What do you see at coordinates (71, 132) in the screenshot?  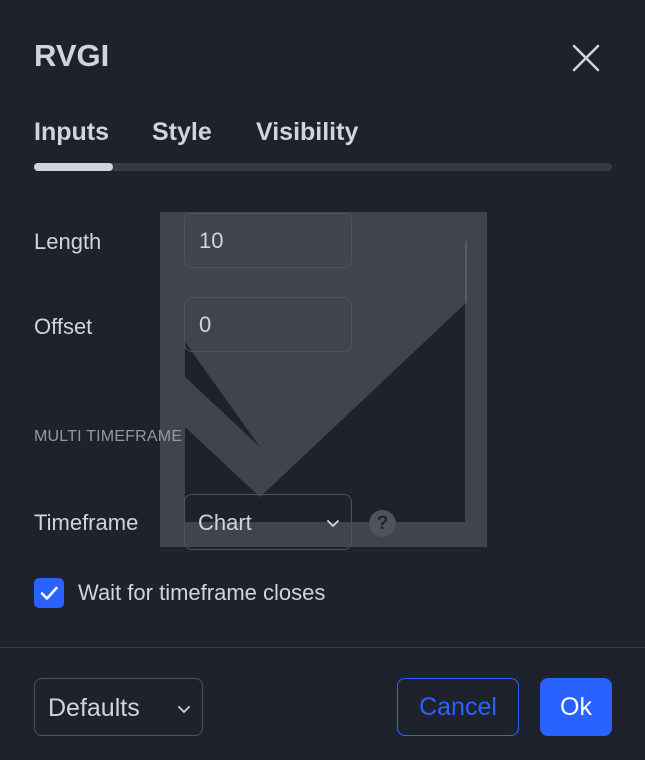 I see `tab-inputs: Inputs` at bounding box center [71, 132].